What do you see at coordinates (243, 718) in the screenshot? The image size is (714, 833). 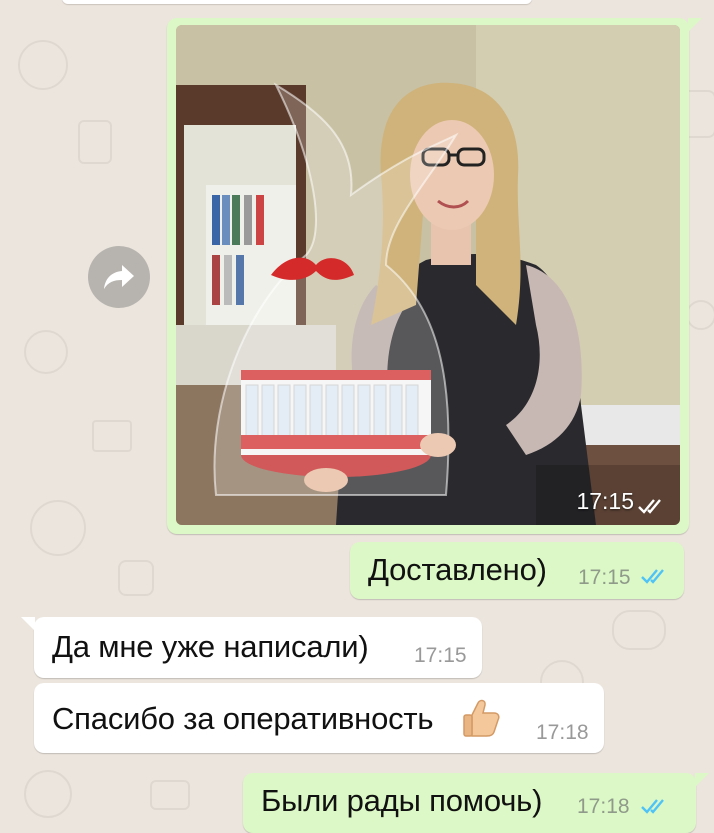 I see `message-text: Спасибо за оперативность` at bounding box center [243, 718].